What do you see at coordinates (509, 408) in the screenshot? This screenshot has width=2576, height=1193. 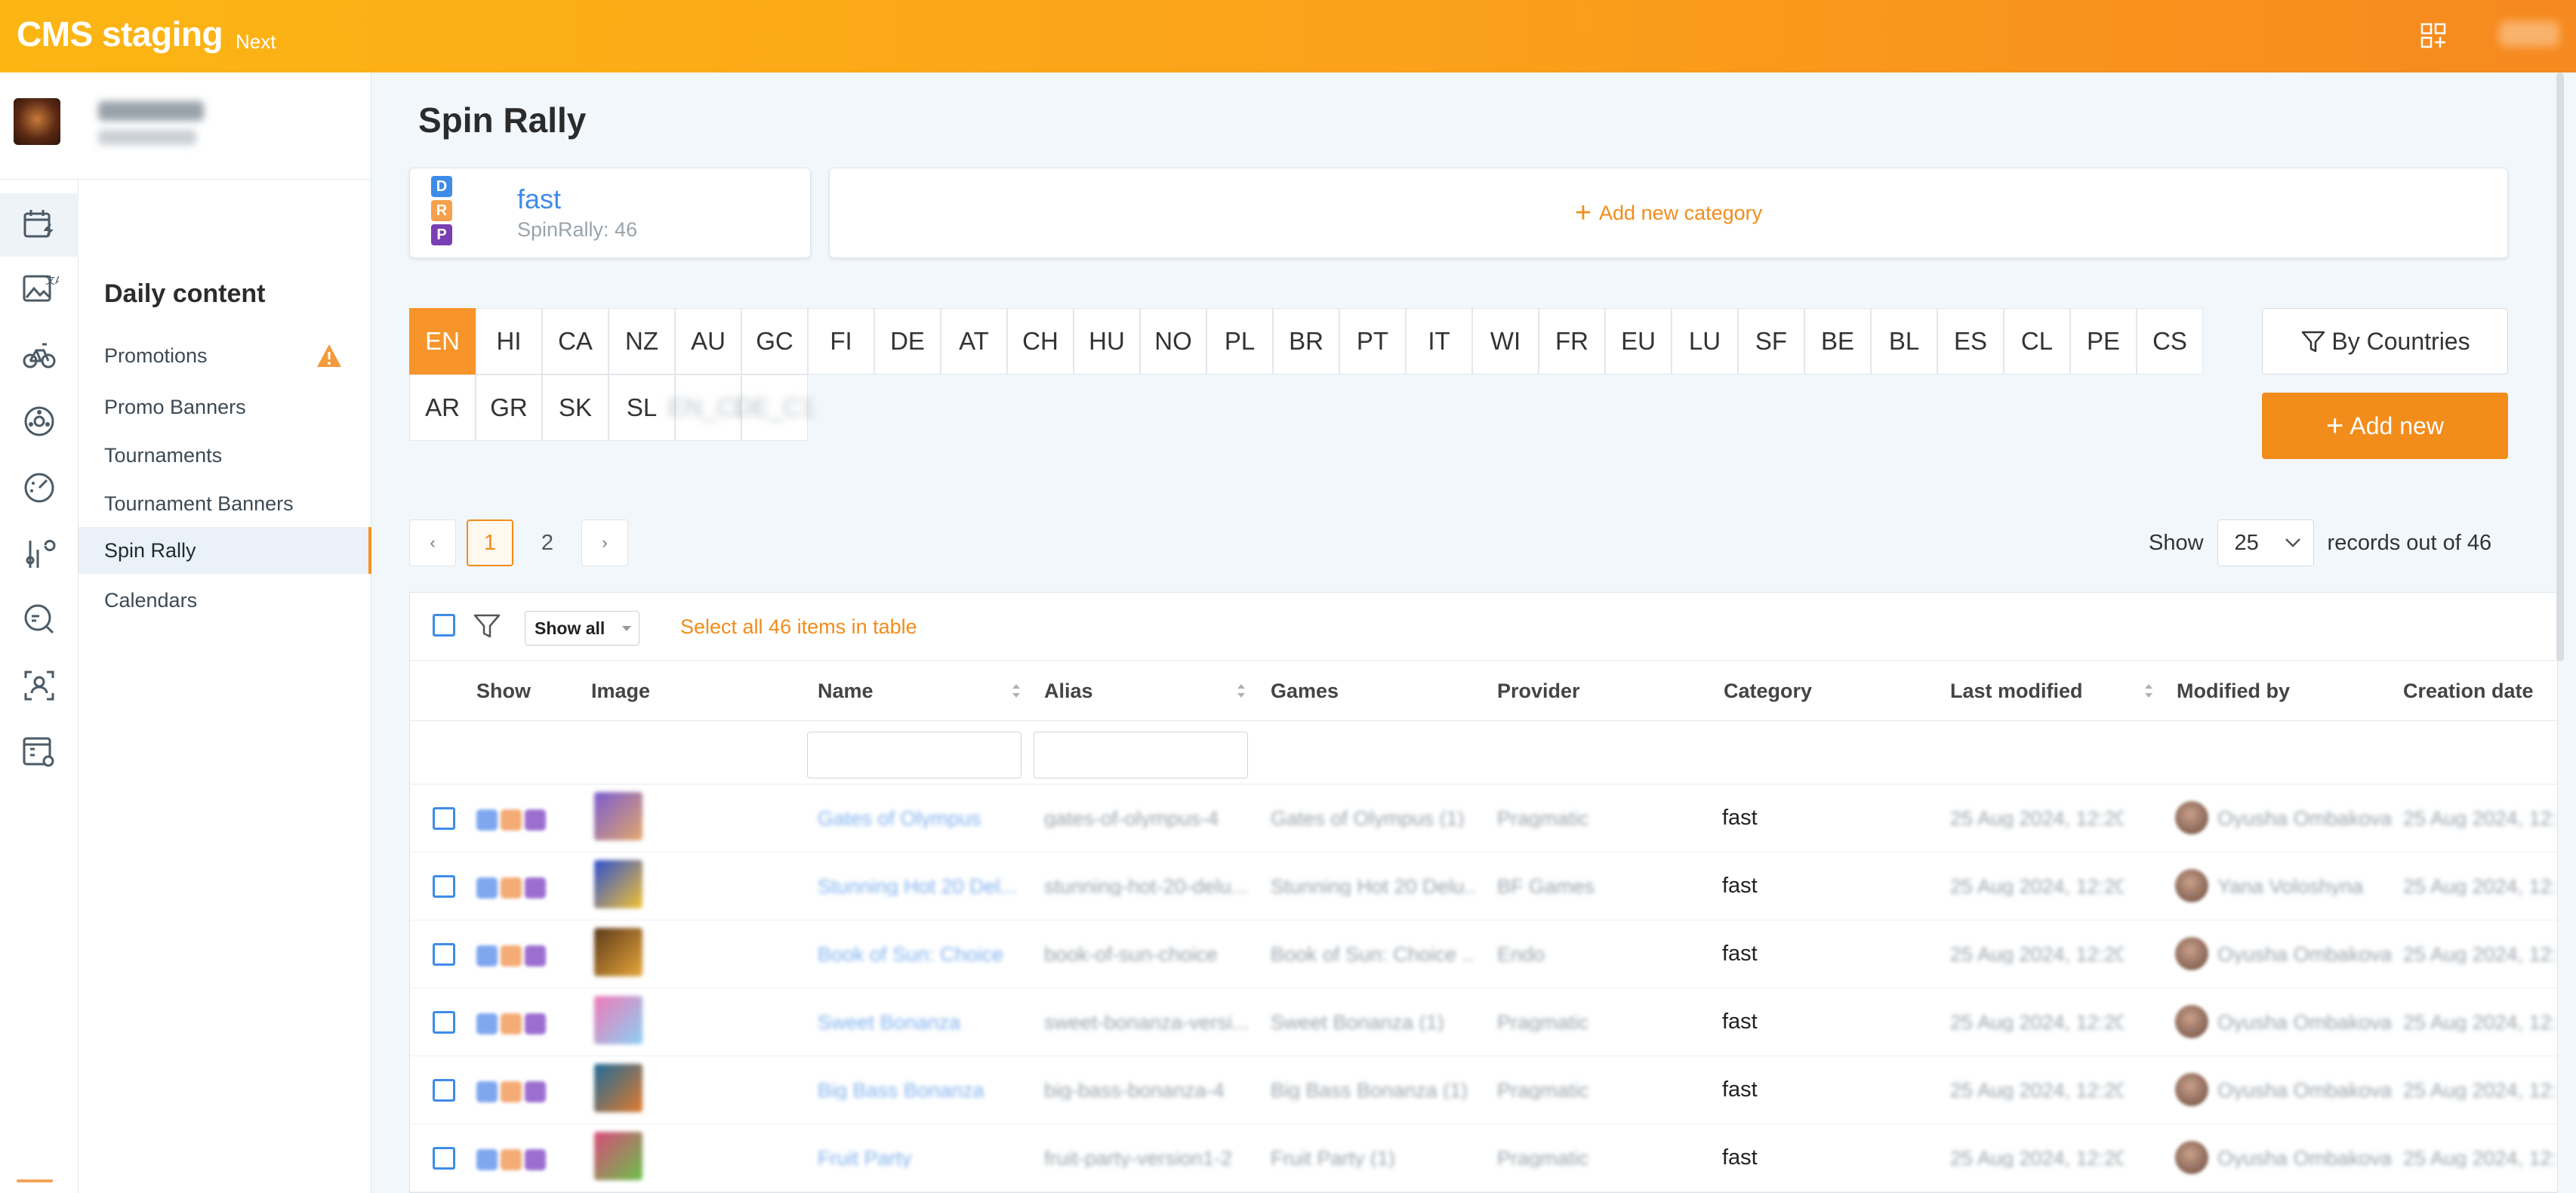 I see `lang-tab-gr: GR` at bounding box center [509, 408].